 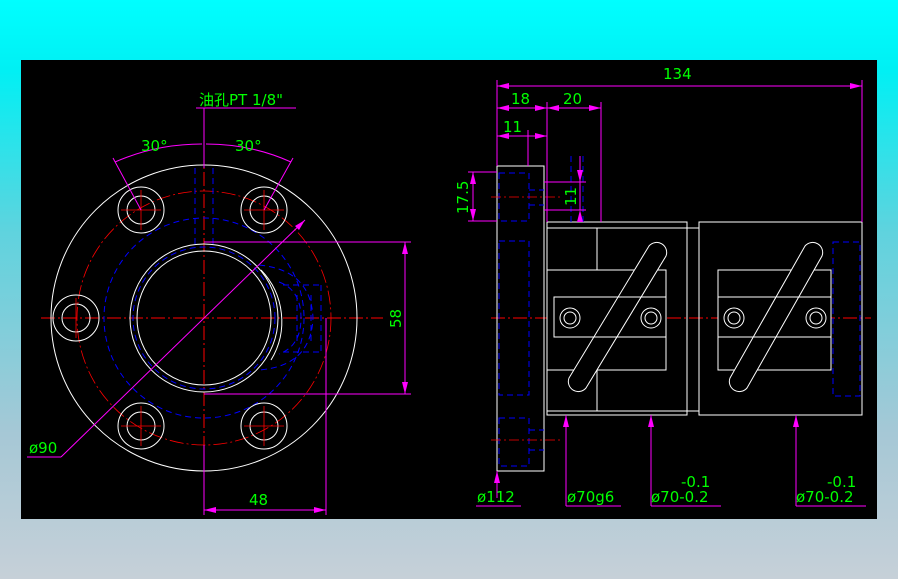 What do you see at coordinates (463, 197) in the screenshot?
I see `dim-17-5-label: 17.5` at bounding box center [463, 197].